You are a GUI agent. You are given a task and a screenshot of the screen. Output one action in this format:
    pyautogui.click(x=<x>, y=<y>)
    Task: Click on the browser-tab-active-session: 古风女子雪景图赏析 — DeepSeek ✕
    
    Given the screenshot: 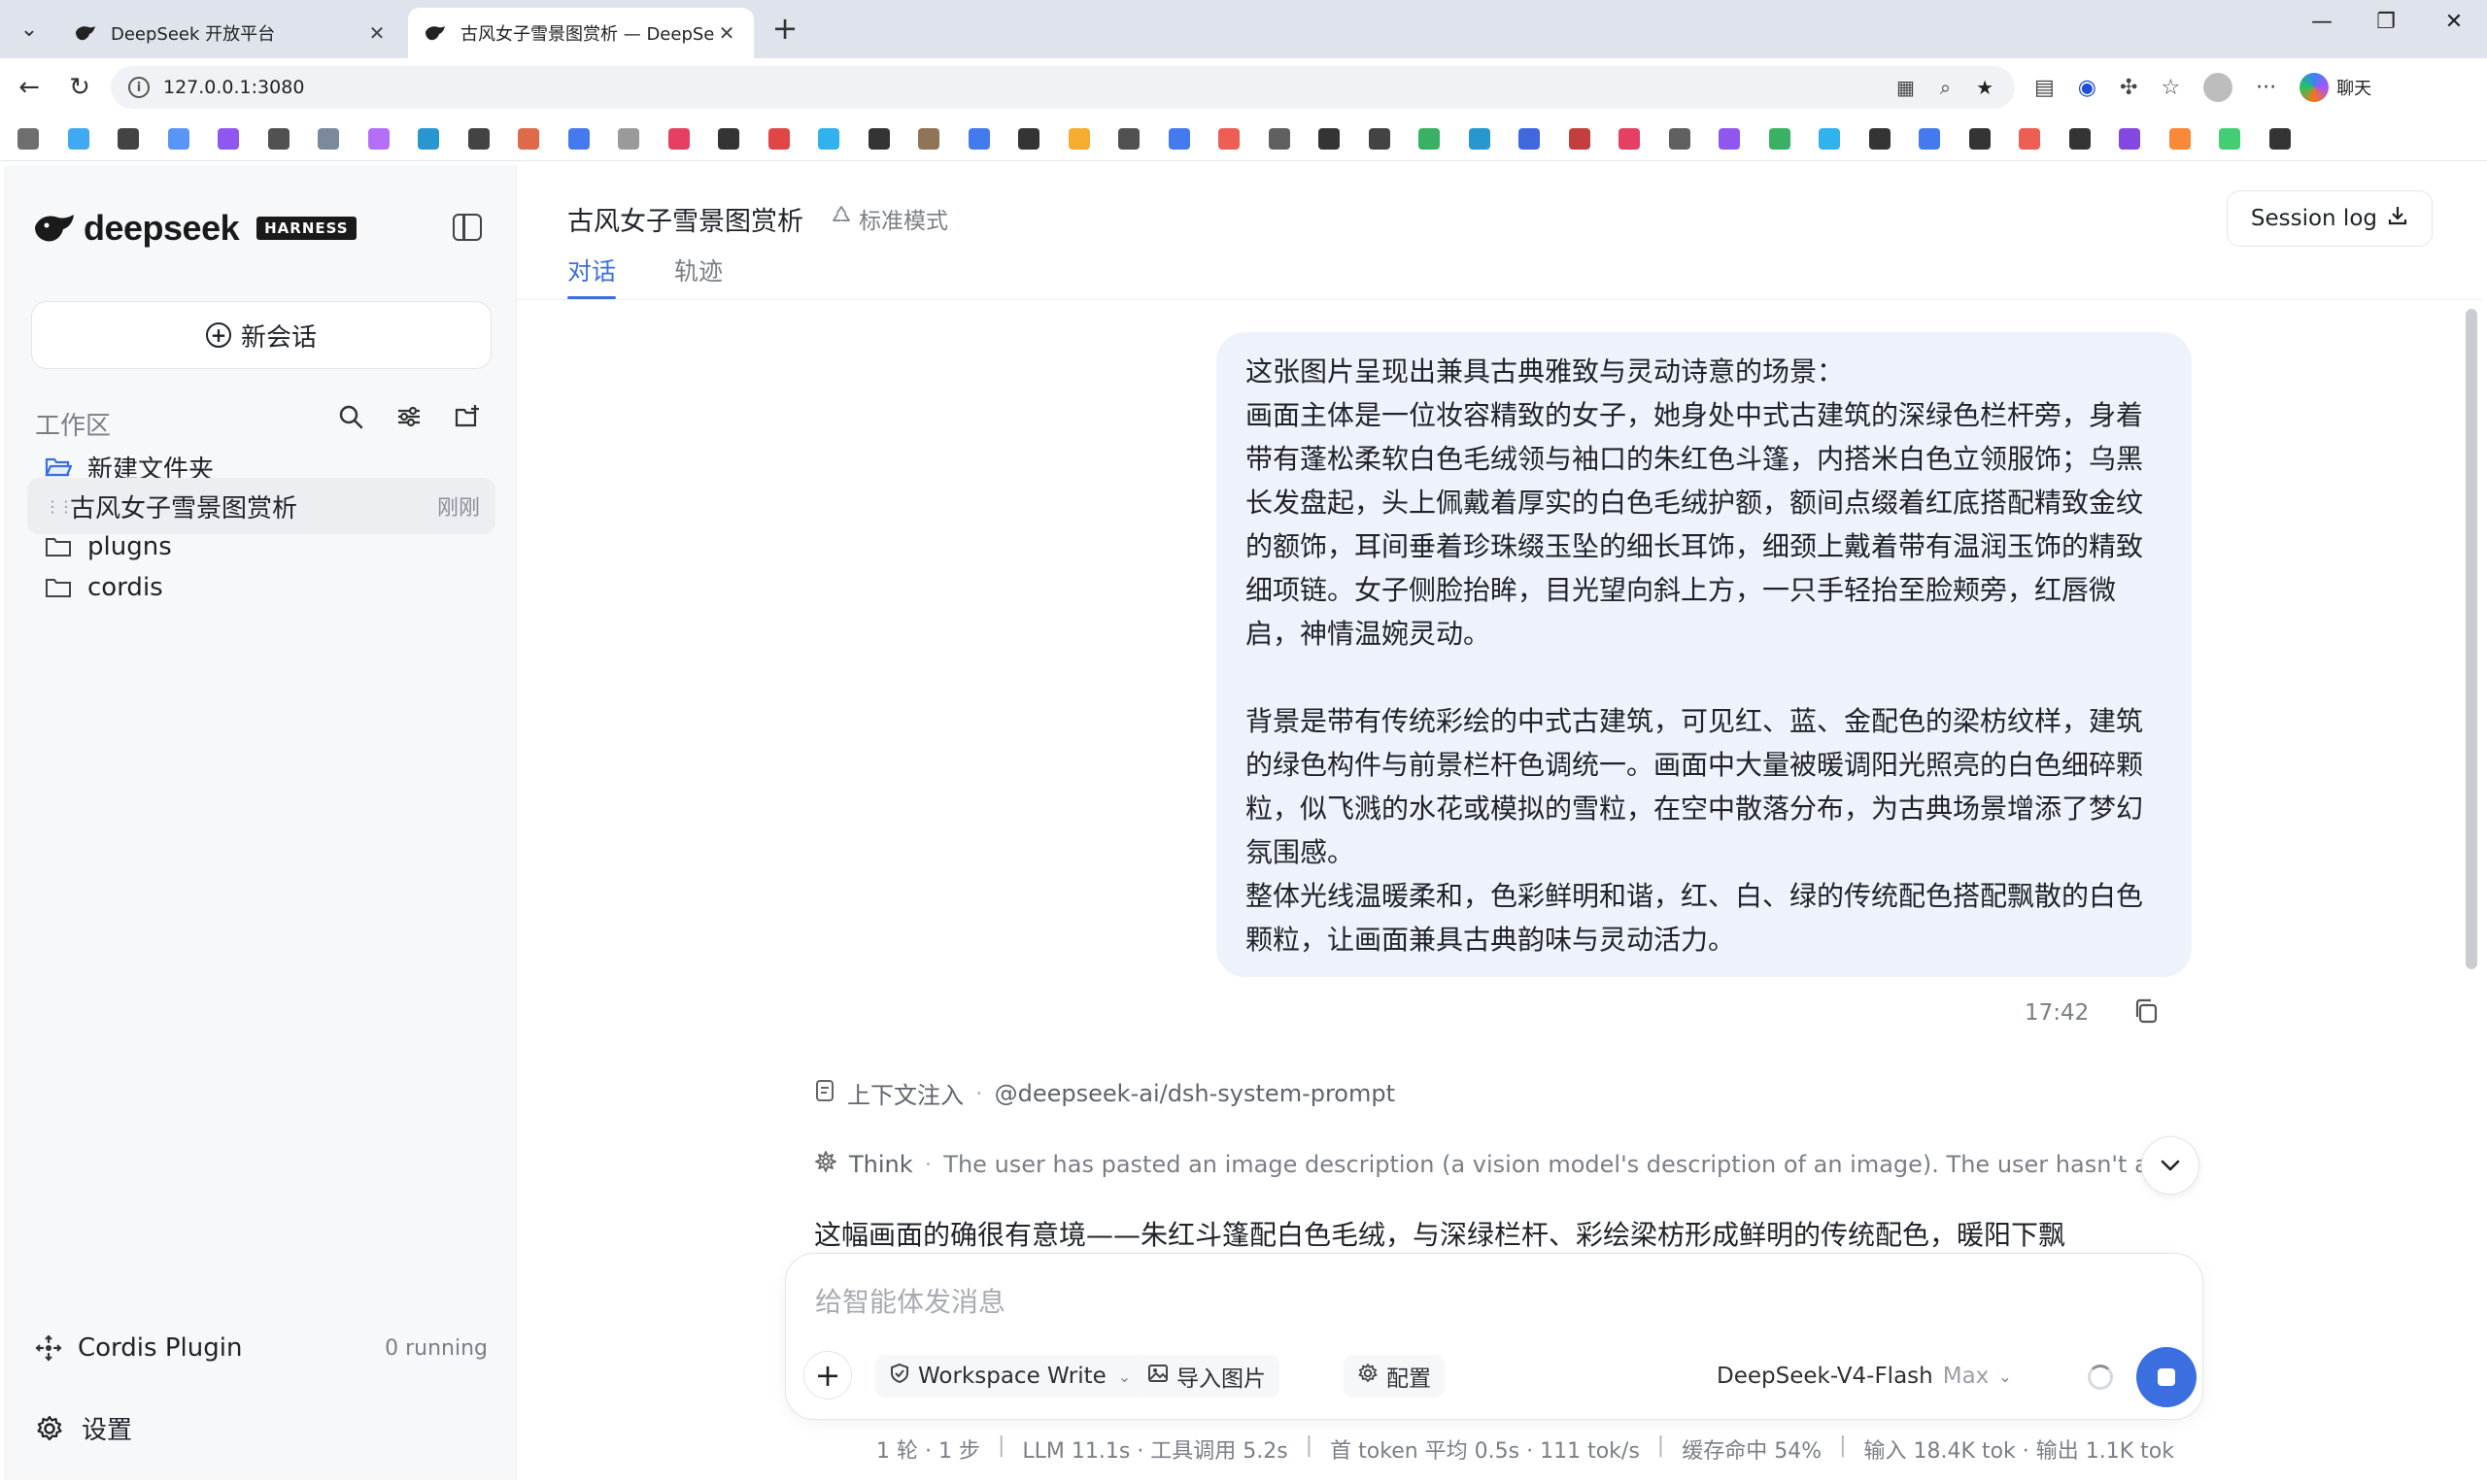 What is the action you would take?
    pyautogui.click(x=581, y=33)
    